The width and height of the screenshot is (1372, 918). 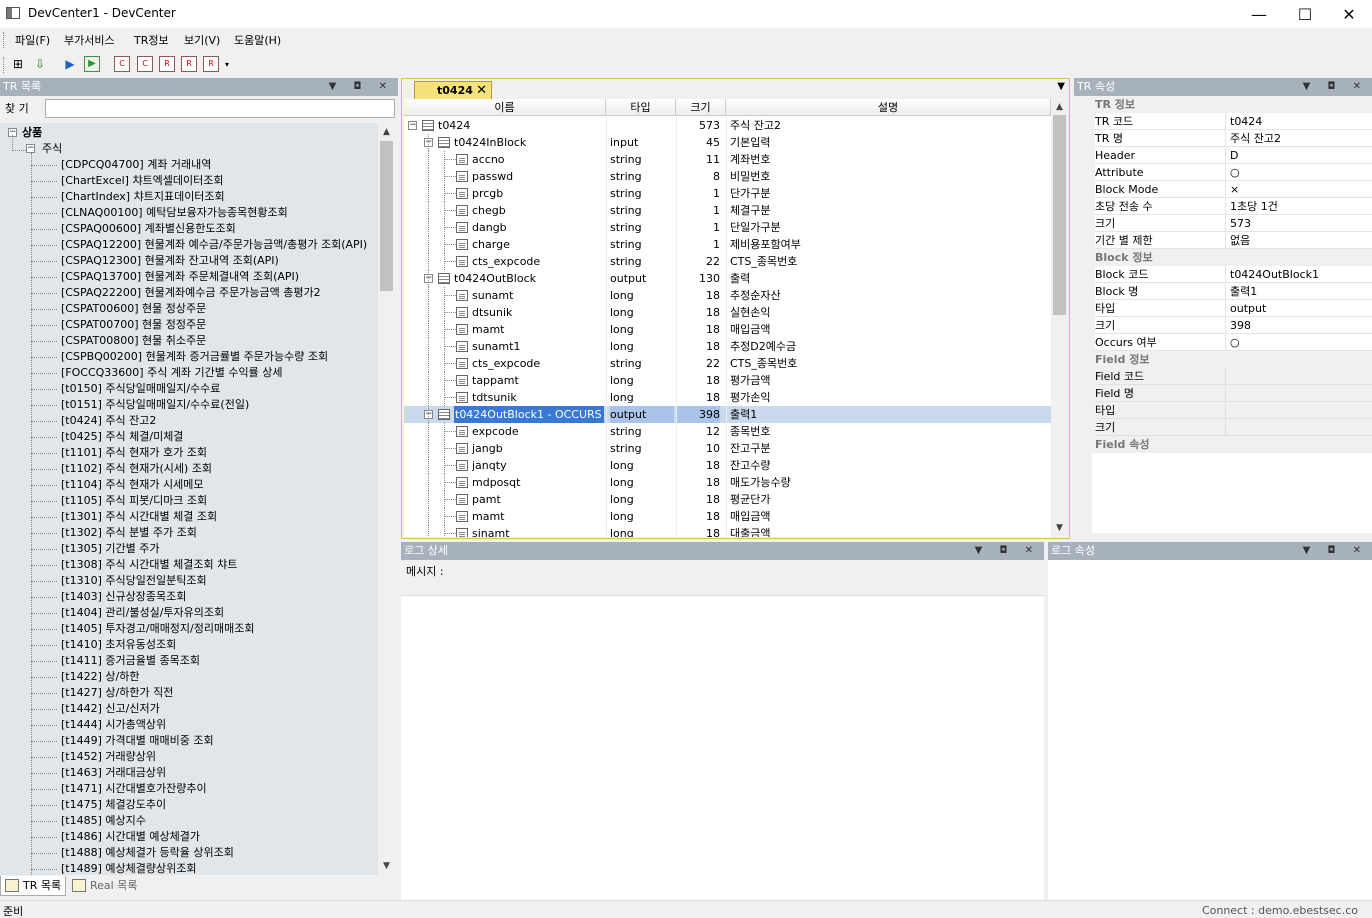 I want to click on tree-item: [ChartExcel] 챠트엑셀데이터조회, so click(x=142, y=181).